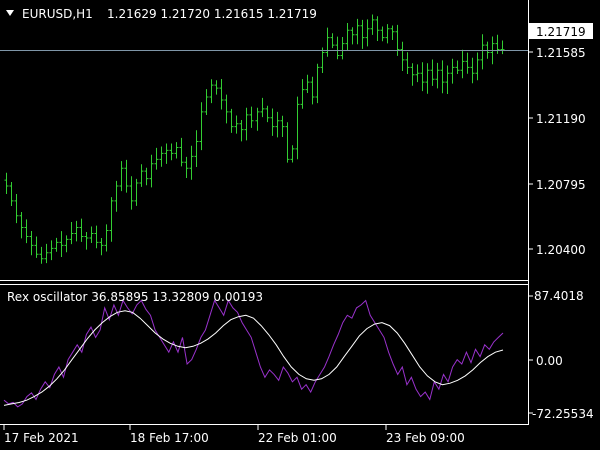  What do you see at coordinates (169, 438) in the screenshot?
I see `time-label: 18 Feb 17:00` at bounding box center [169, 438].